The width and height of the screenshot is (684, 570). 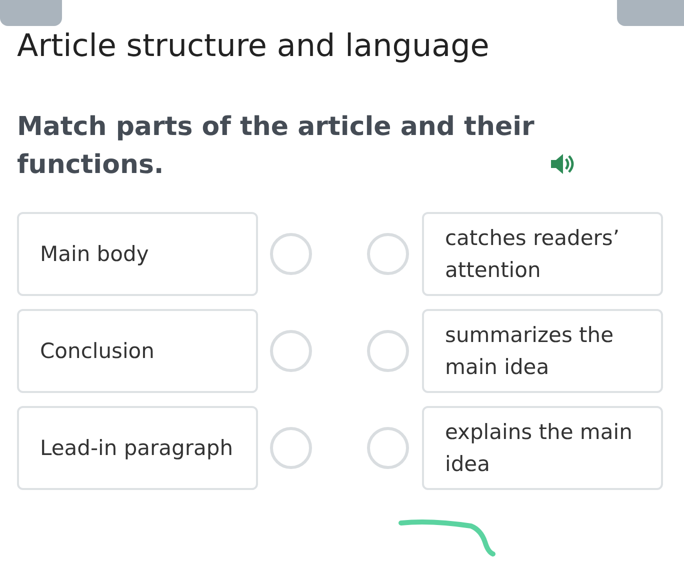 What do you see at coordinates (276, 146) in the screenshot?
I see `question-text: Match parts of the article and their functions.` at bounding box center [276, 146].